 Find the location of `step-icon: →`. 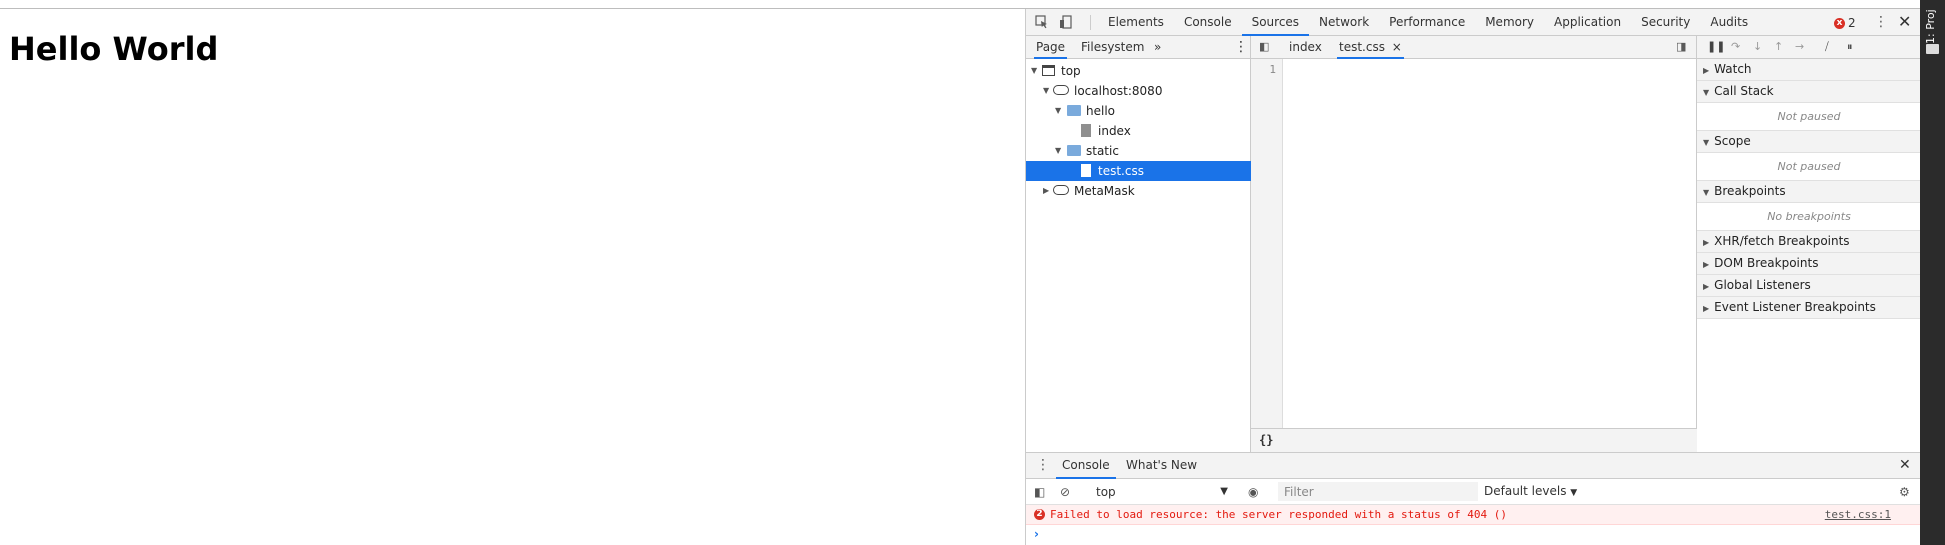

step-icon: → is located at coordinates (1799, 46).